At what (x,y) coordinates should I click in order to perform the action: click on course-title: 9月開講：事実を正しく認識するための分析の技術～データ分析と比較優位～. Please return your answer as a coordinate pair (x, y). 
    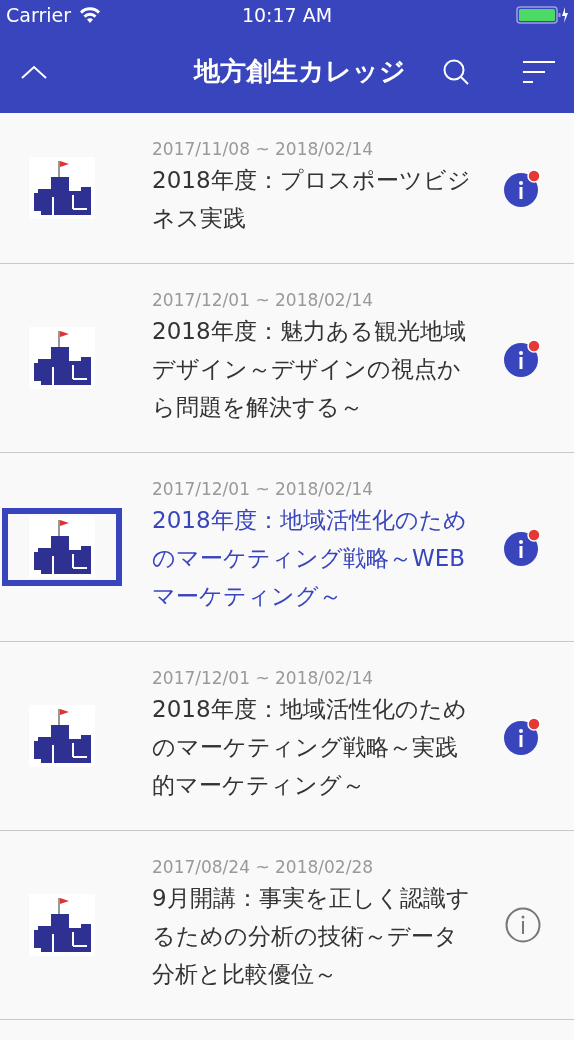
    Looking at the image, I should click on (312, 936).